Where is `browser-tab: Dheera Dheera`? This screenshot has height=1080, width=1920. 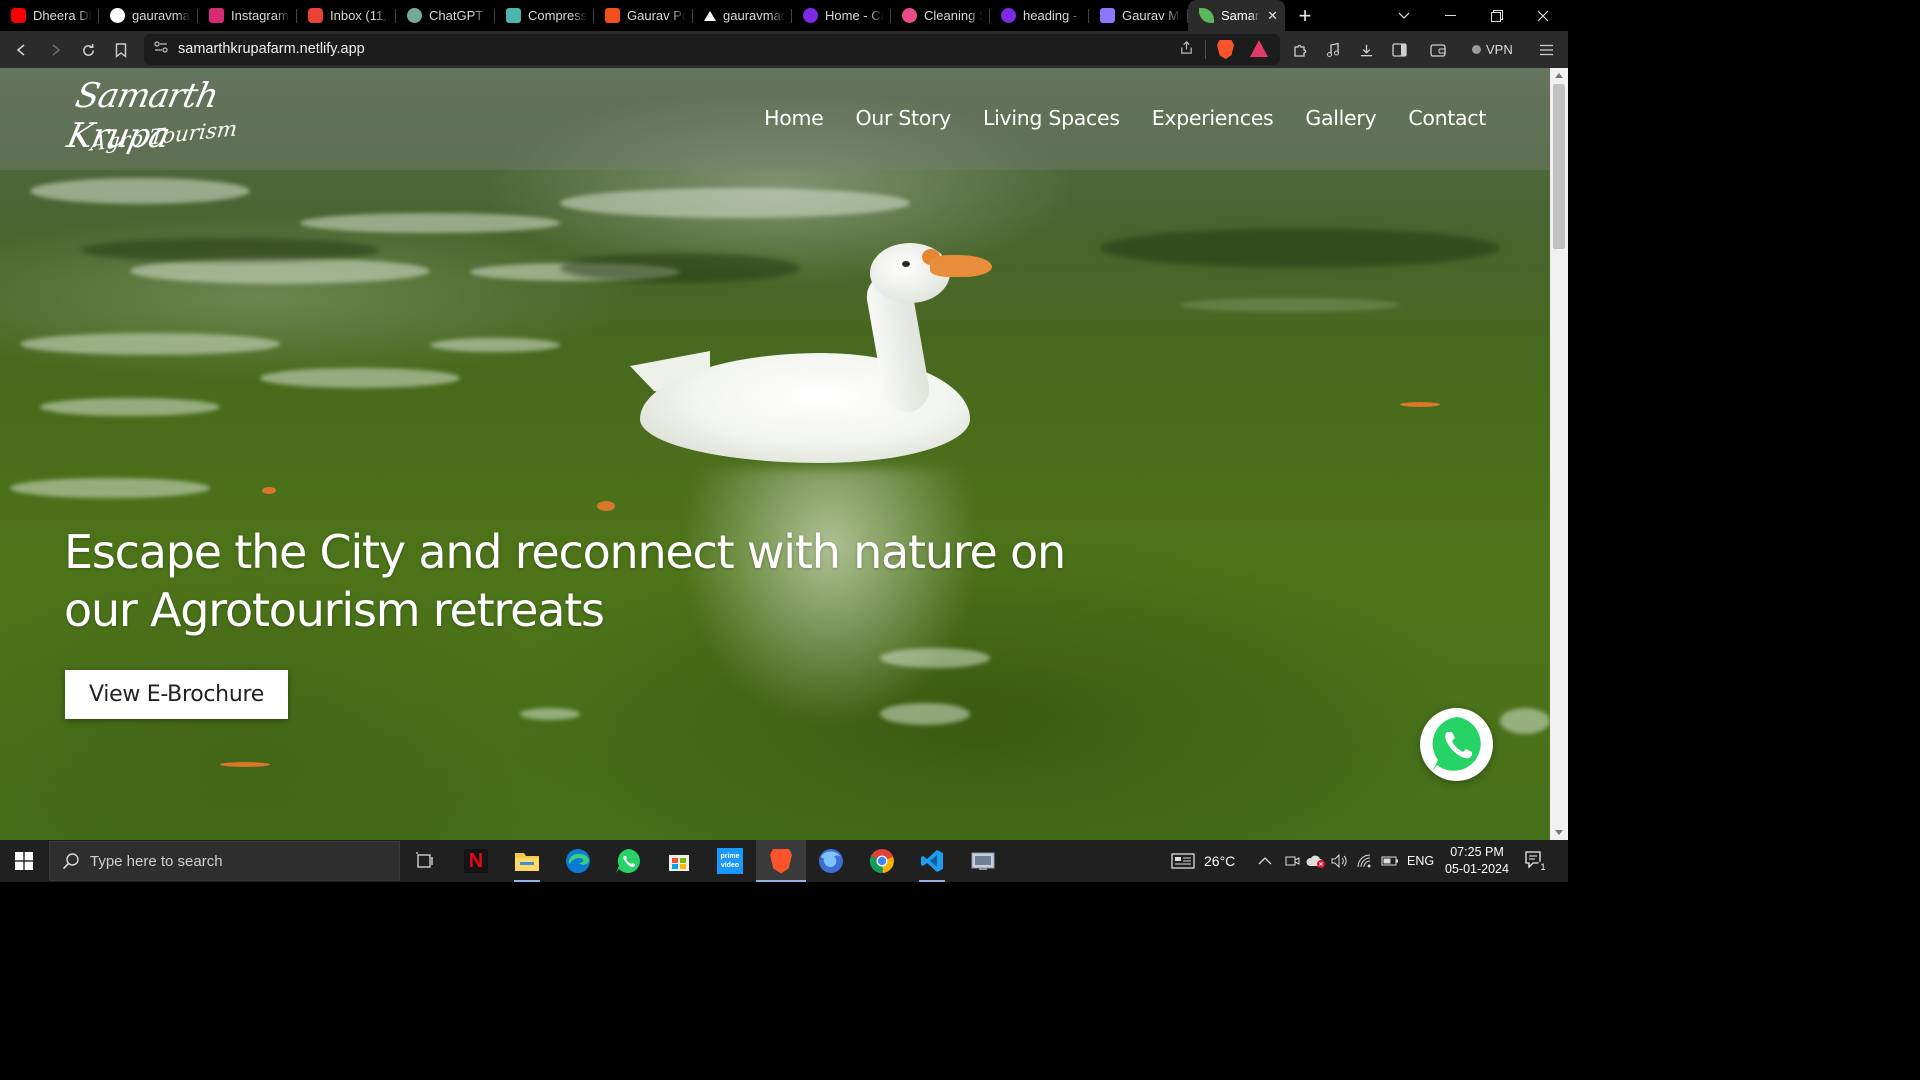
browser-tab: Dheera Dheera is located at coordinates (49, 15).